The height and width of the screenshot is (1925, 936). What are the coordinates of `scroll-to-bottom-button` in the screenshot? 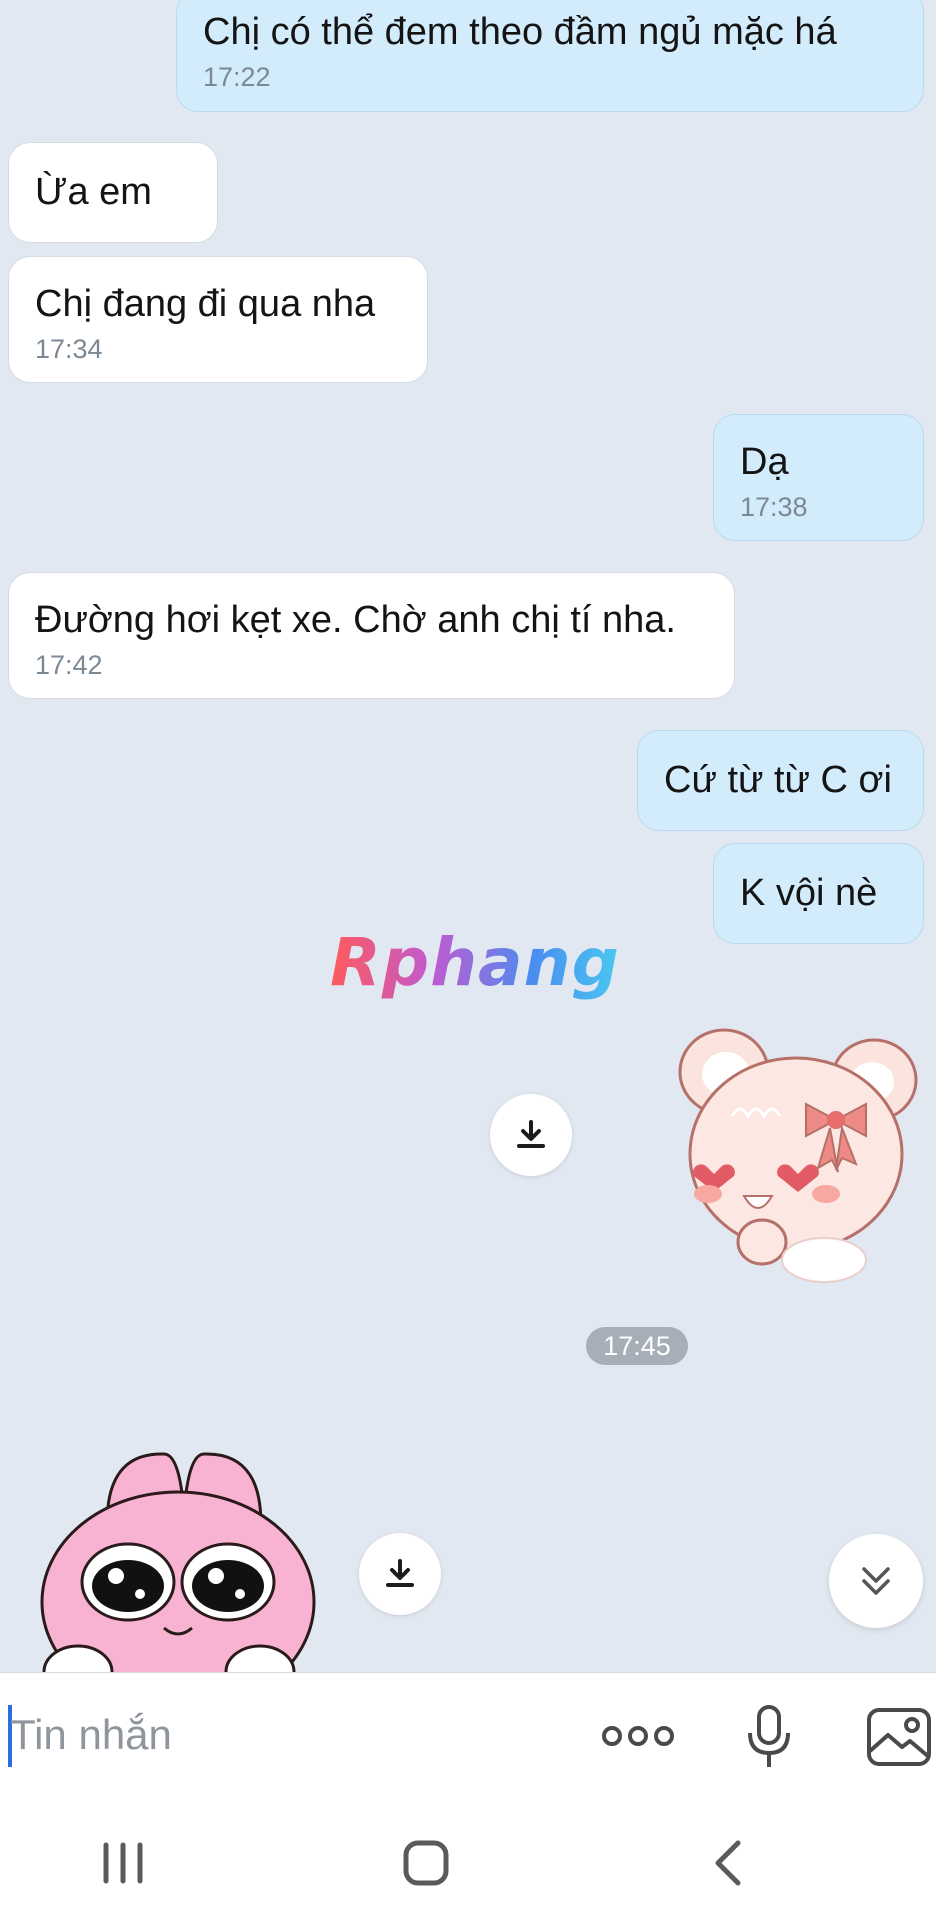 It's located at (876, 1581).